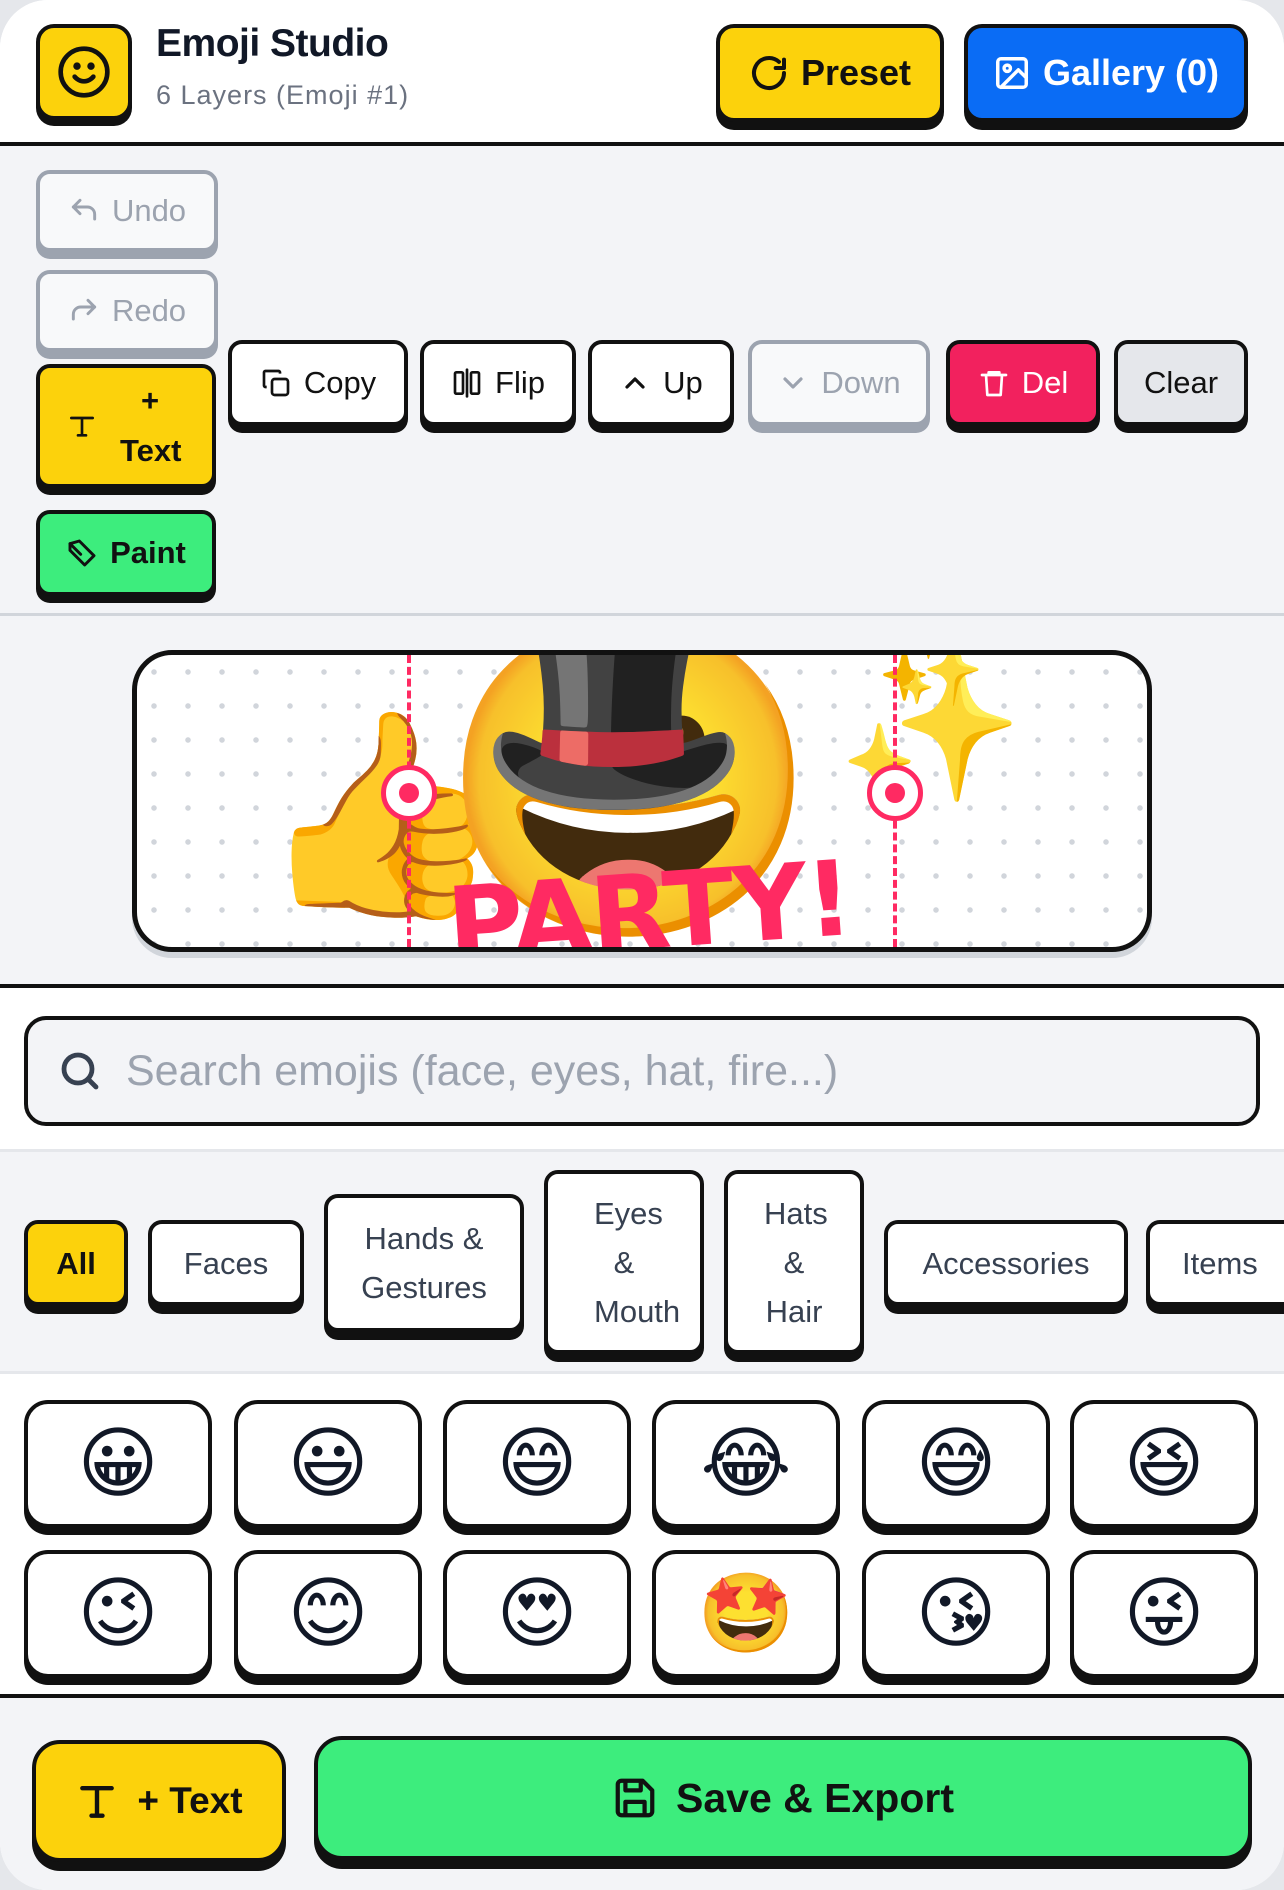  What do you see at coordinates (691, 1071) in the screenshot?
I see `search-input` at bounding box center [691, 1071].